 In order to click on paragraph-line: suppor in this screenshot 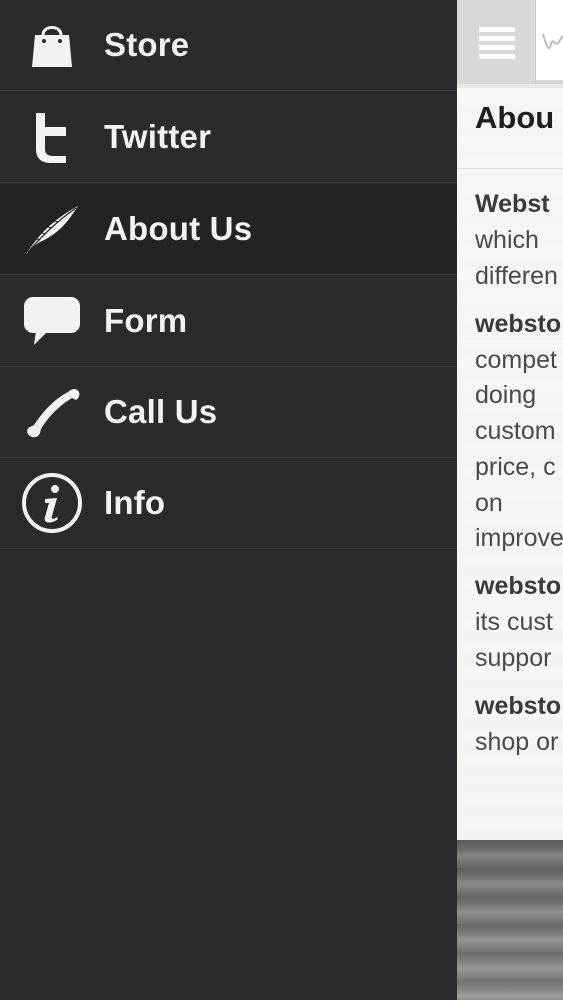, I will do `click(513, 658)`.